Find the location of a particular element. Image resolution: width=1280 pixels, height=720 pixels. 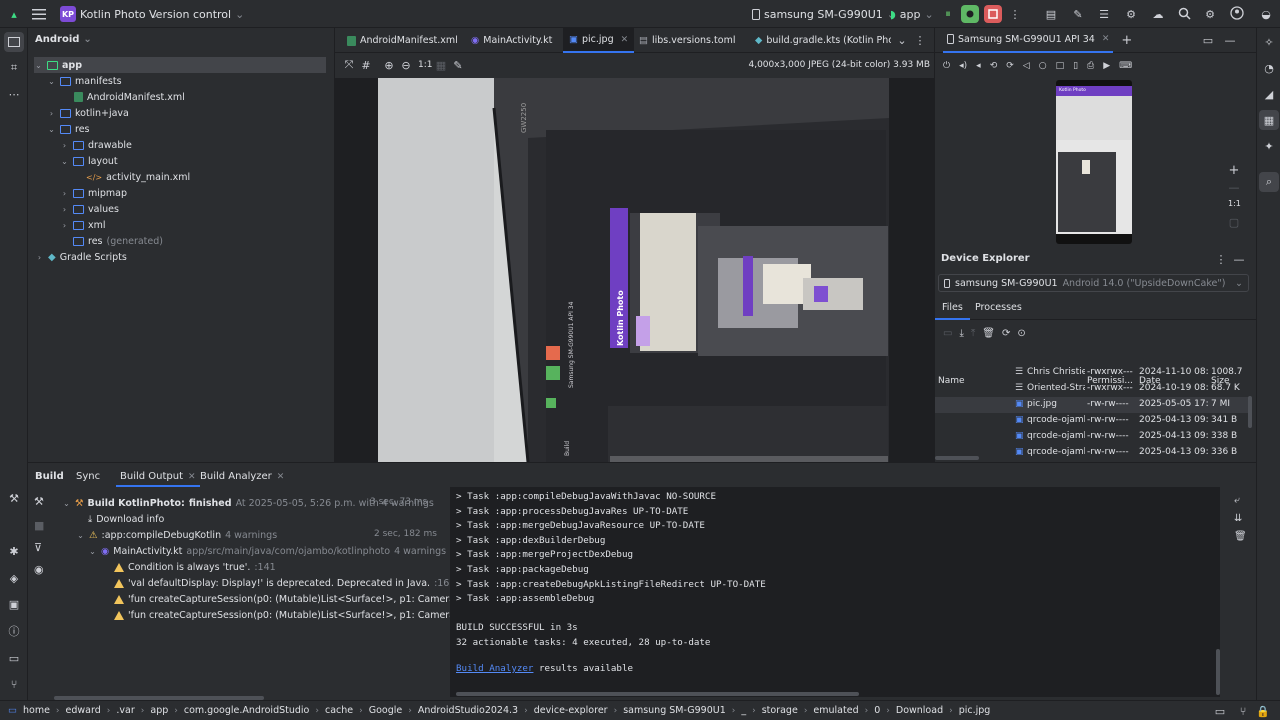

studio-bot-icon: ✦ is located at coordinates (1269, 146).